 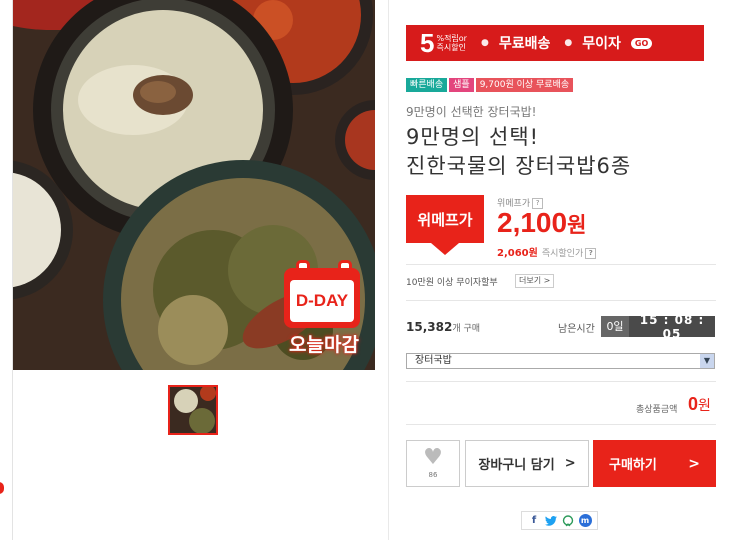 What do you see at coordinates (433, 457) in the screenshot?
I see `heart-icon: ♥` at bounding box center [433, 457].